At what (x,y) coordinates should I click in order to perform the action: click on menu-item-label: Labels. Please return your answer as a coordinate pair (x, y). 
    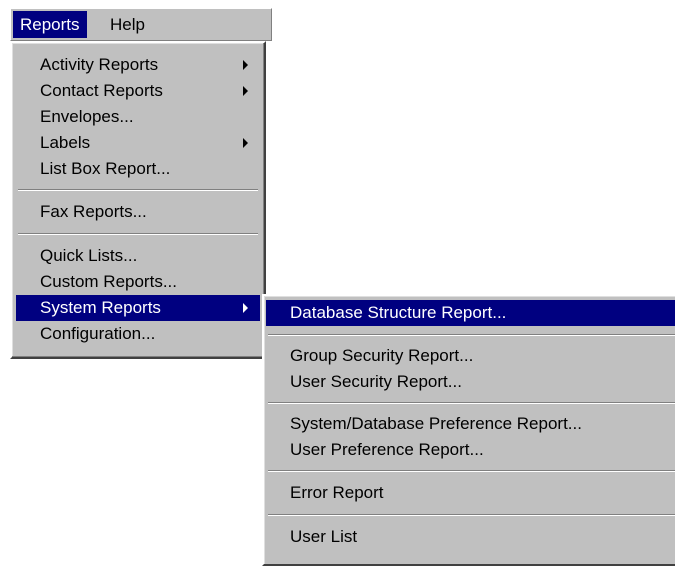
    Looking at the image, I should click on (65, 142).